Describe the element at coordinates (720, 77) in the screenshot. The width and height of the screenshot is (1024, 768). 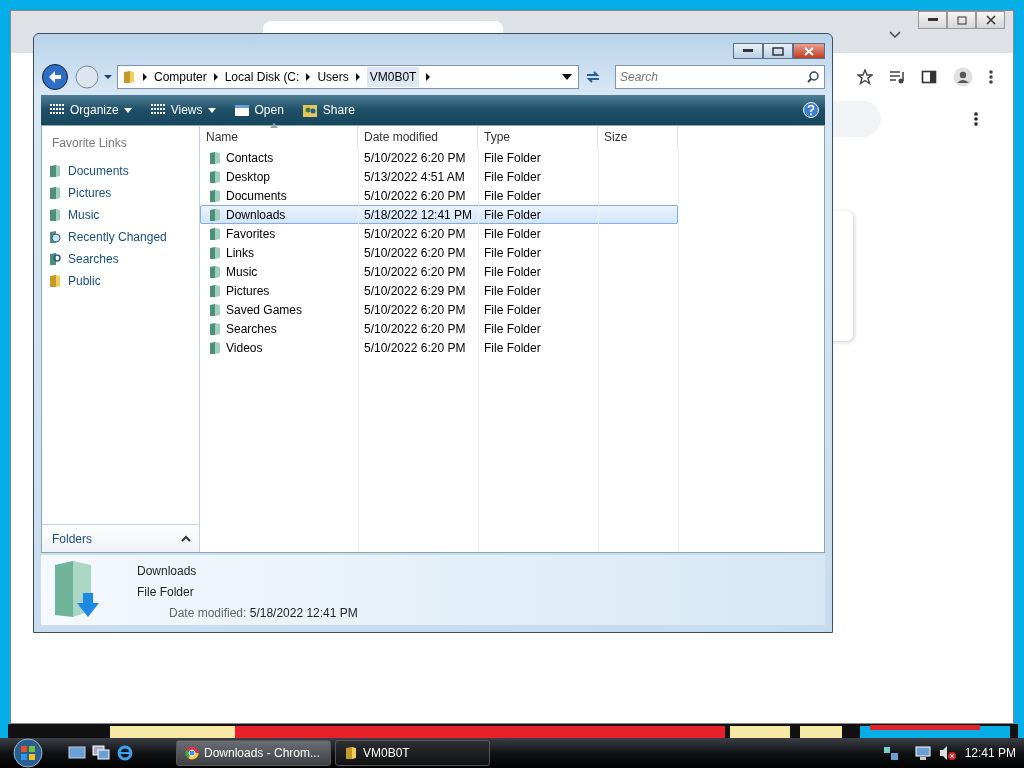
I see `search-field: Search` at that location.